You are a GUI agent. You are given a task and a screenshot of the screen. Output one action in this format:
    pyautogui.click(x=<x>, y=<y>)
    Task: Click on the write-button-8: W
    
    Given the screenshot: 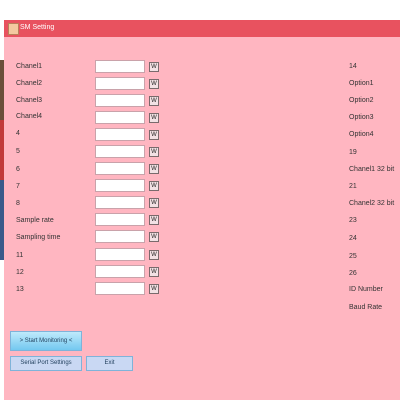 What is the action you would take?
    pyautogui.click(x=154, y=203)
    